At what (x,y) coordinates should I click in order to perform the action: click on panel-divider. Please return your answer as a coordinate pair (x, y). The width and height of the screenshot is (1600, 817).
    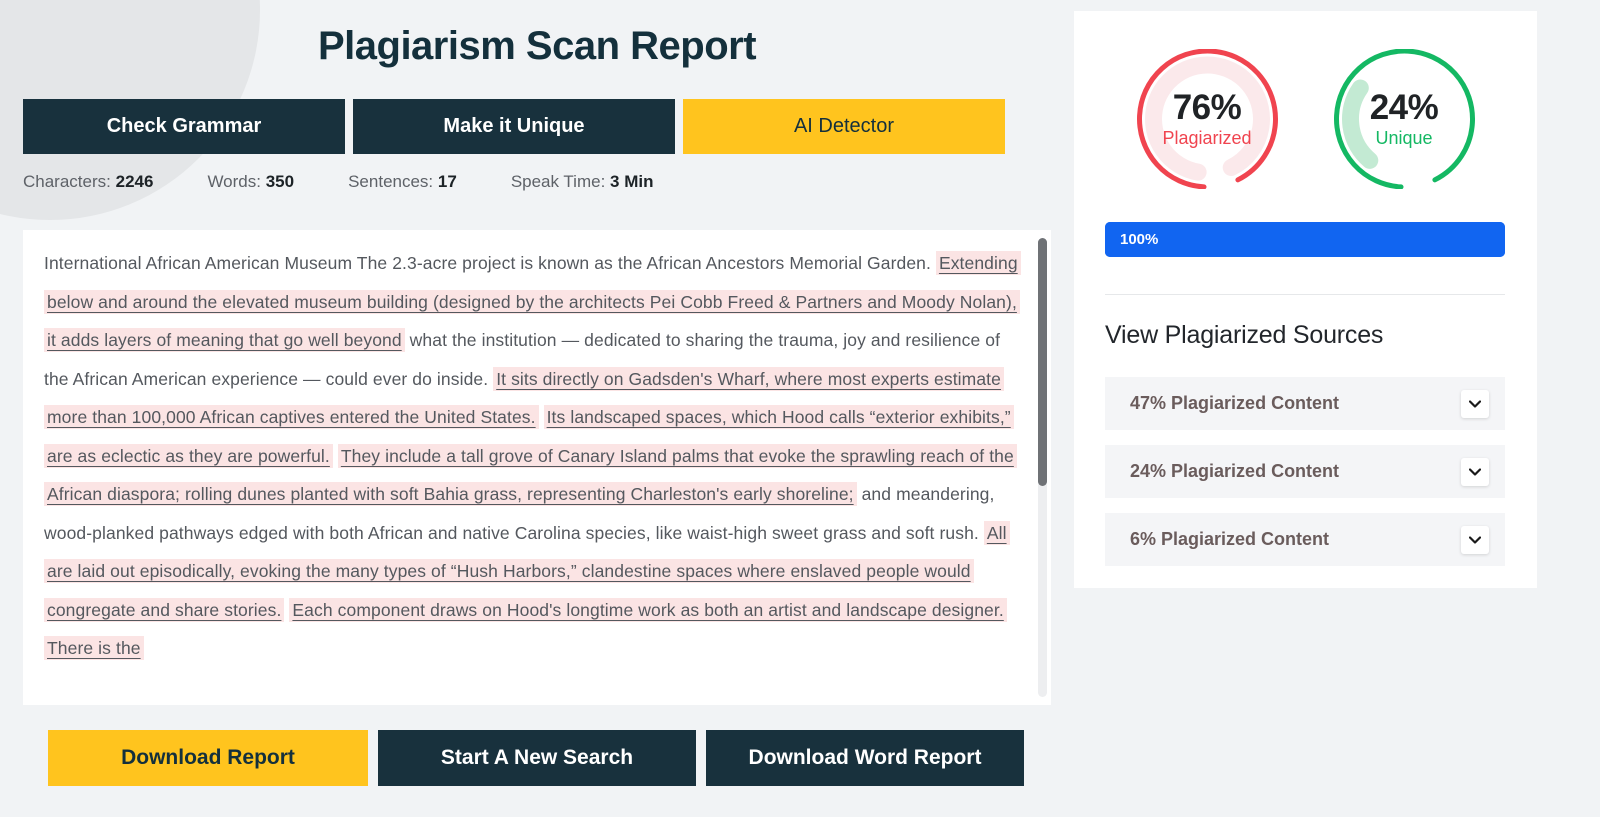
    Looking at the image, I should click on (1305, 294).